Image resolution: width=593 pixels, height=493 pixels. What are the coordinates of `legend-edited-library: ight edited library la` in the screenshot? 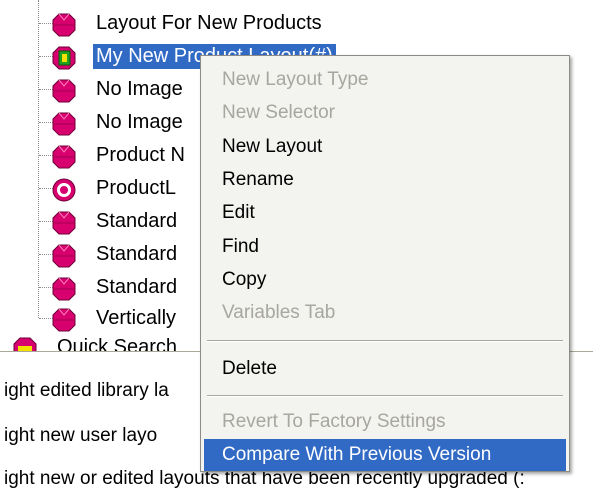 It's located at (86, 390).